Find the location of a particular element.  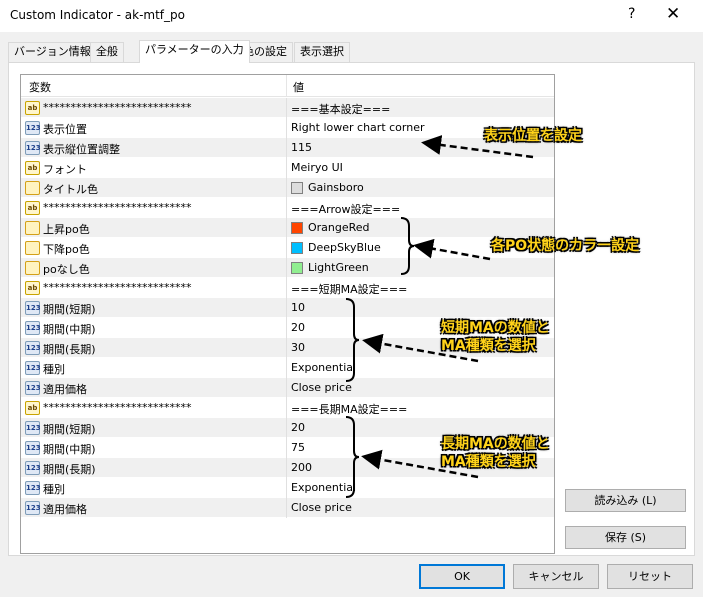

param-row: 下降po色 DeepSkyBlue is located at coordinates (287, 248).